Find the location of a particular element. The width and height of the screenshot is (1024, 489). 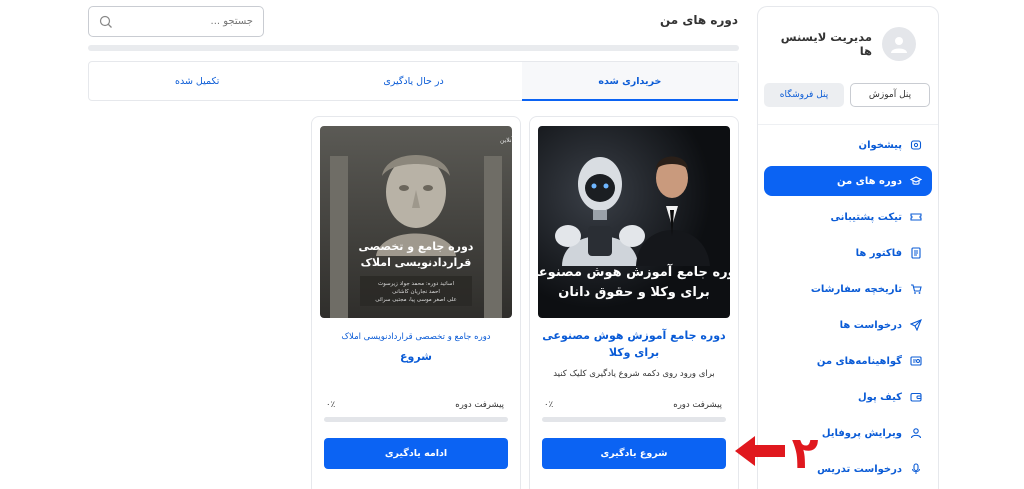

cover-credit-line2: احمد نجاریان کاشانی is located at coordinates (416, 291).